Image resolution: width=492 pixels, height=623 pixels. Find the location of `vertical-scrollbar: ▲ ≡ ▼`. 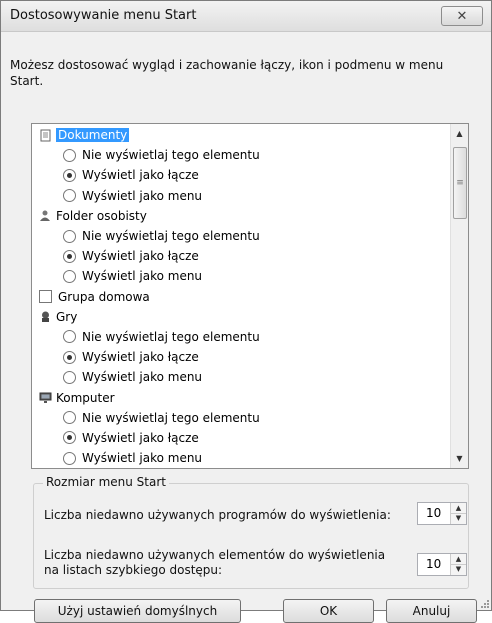

vertical-scrollbar: ▲ ≡ ▼ is located at coordinates (459, 296).